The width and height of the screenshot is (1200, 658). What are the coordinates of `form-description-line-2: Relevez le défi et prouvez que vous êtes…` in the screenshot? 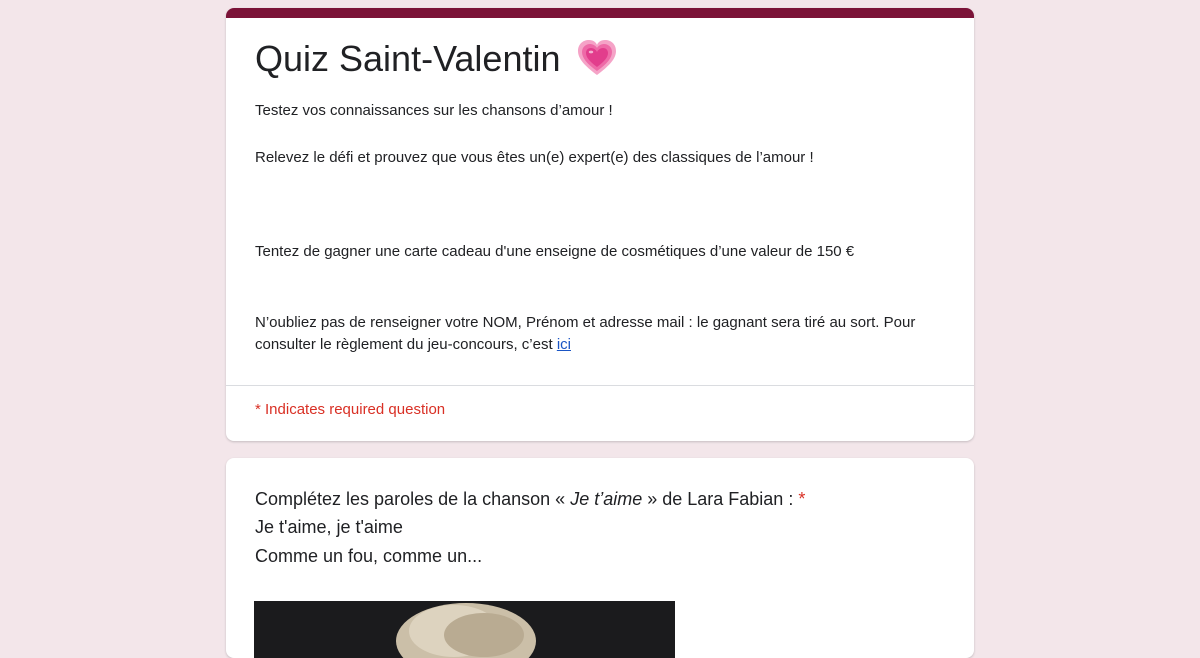 It's located at (534, 157).